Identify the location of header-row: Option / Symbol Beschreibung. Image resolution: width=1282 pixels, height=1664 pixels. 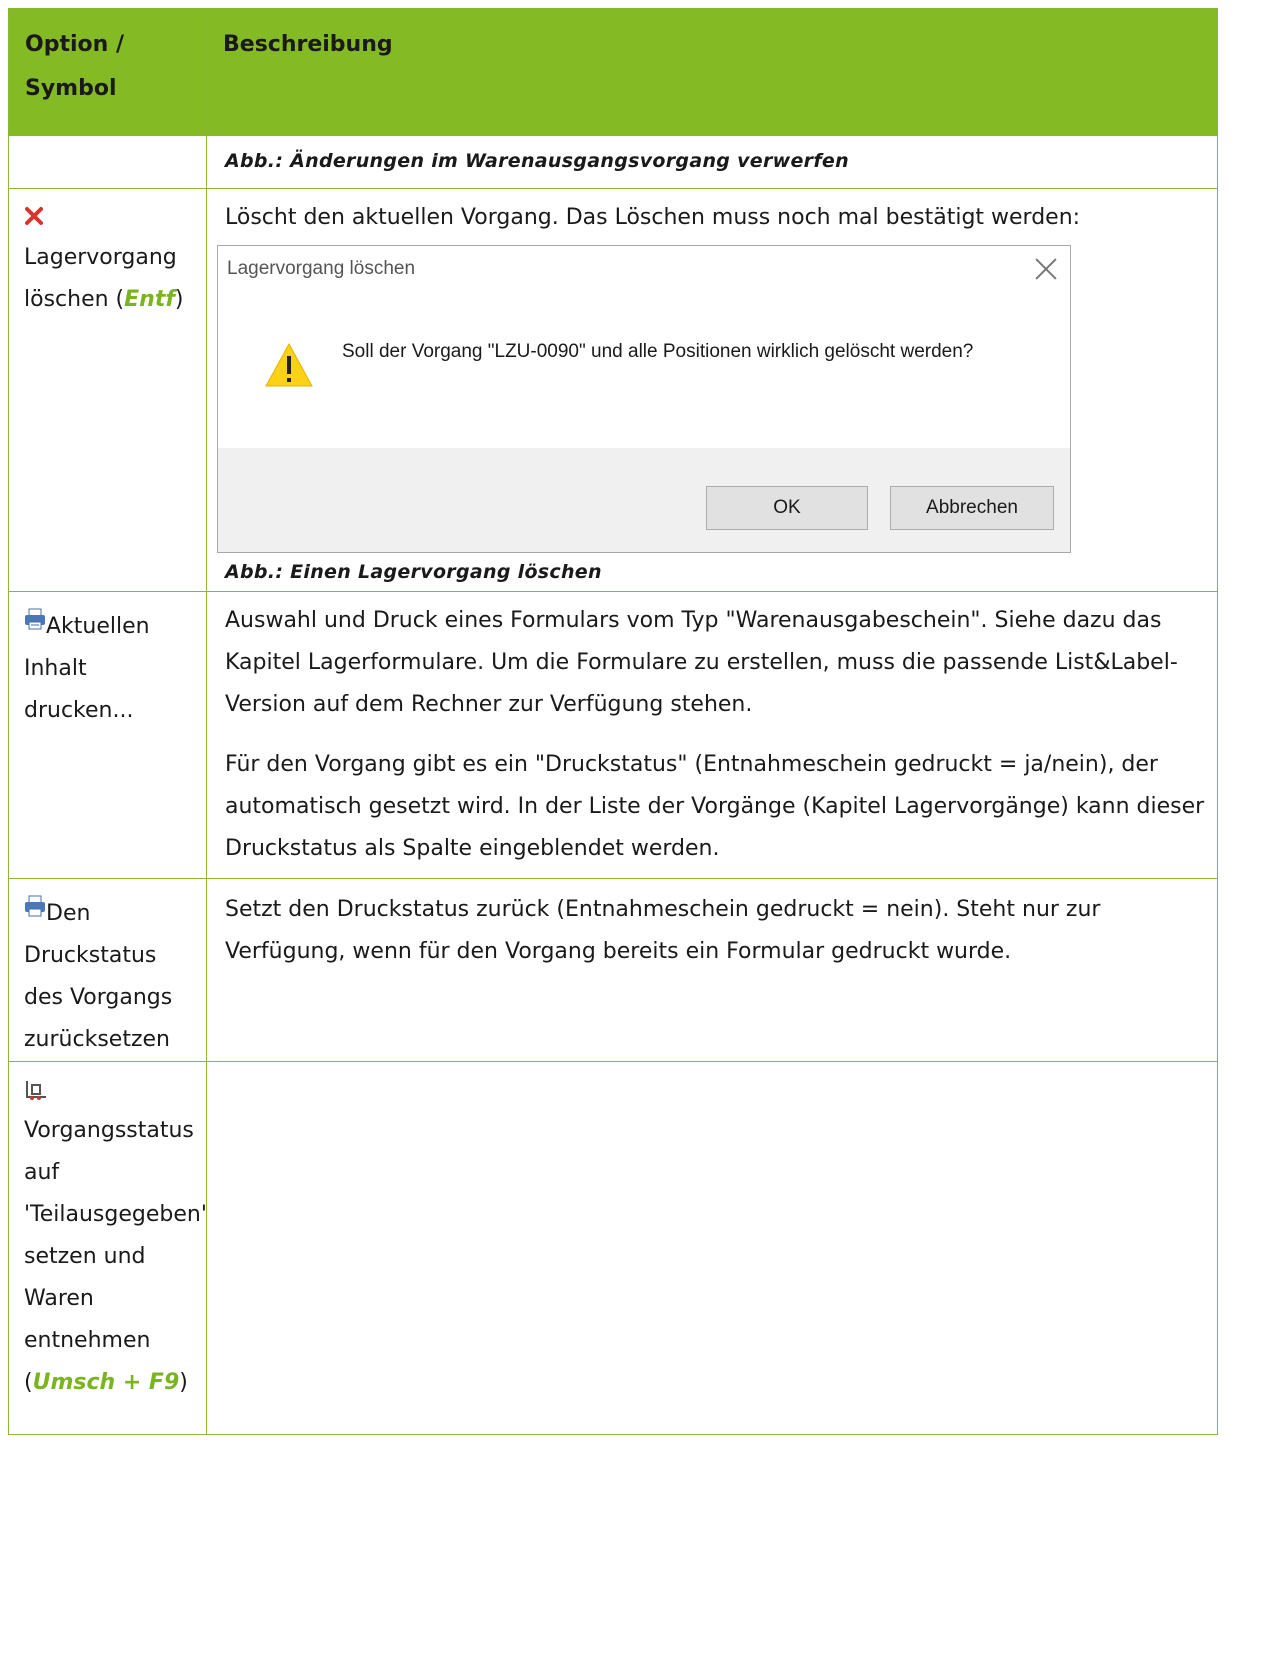
(613, 72).